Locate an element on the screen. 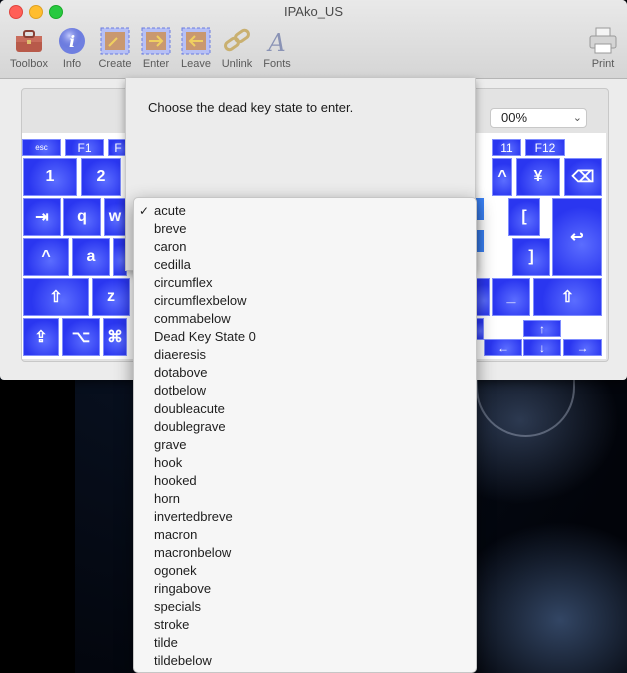  menu-item: caron is located at coordinates (305, 247).